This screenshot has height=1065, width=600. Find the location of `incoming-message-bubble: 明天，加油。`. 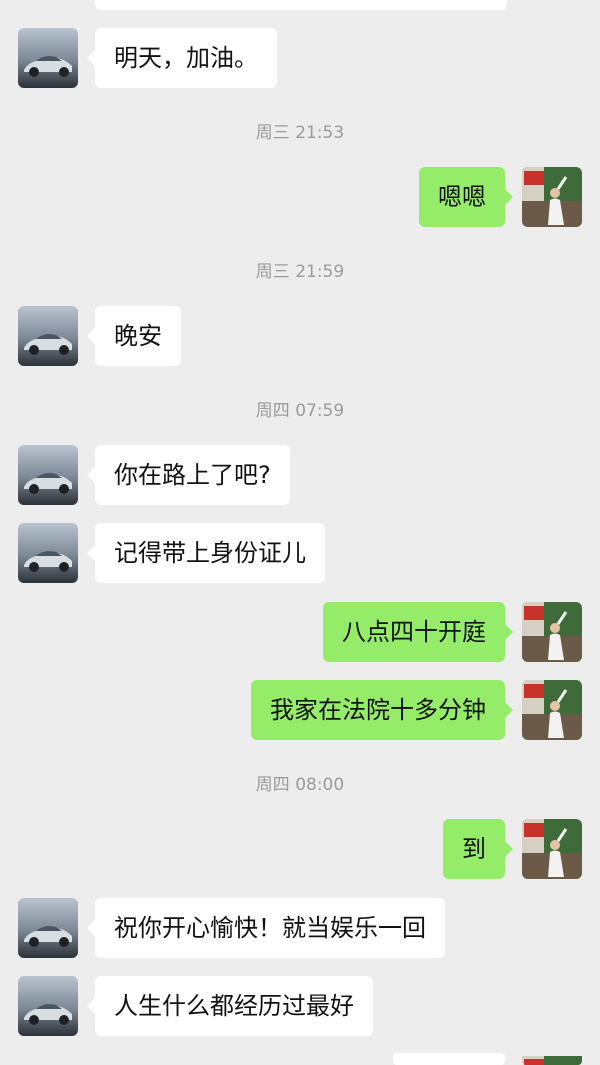

incoming-message-bubble: 明天，加油。 is located at coordinates (182, 58).